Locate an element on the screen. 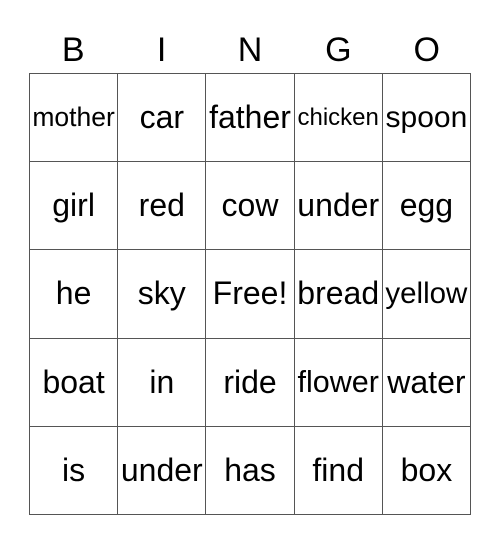 The width and height of the screenshot is (500, 544). cell-word: bread is located at coordinates (338, 293).